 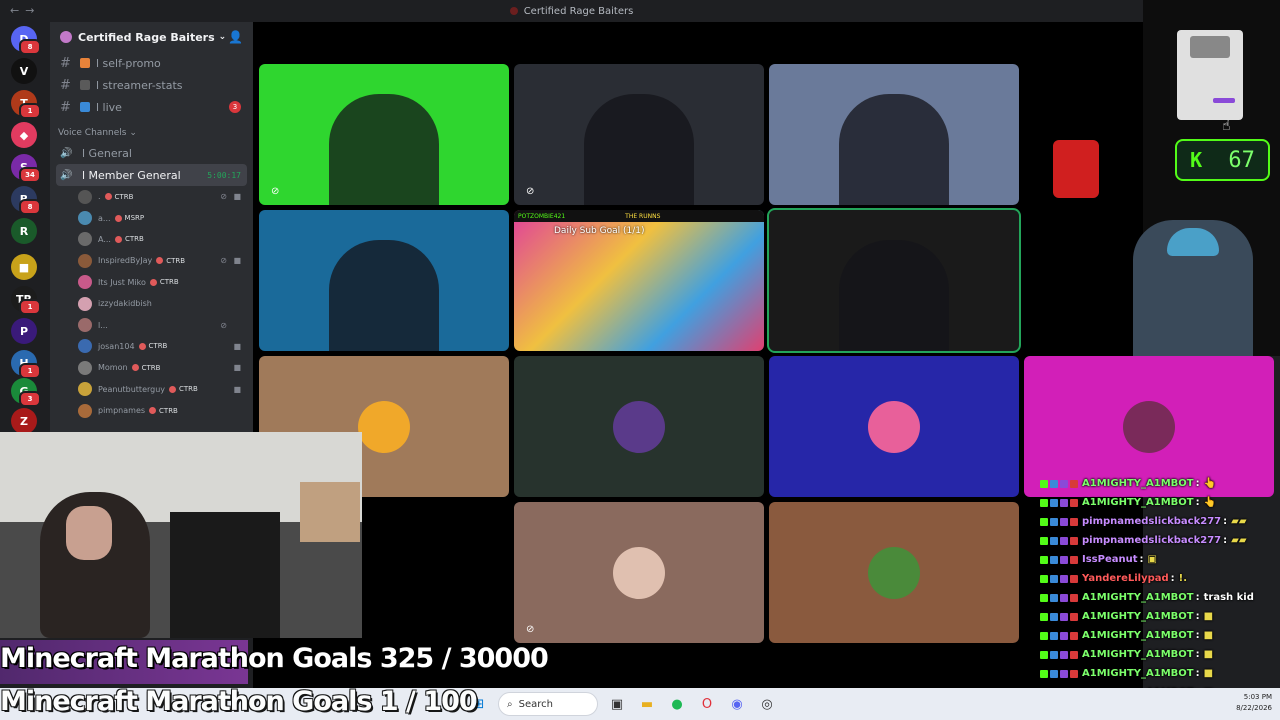 I want to click on server-icon-4: S34, so click(x=26, y=168).